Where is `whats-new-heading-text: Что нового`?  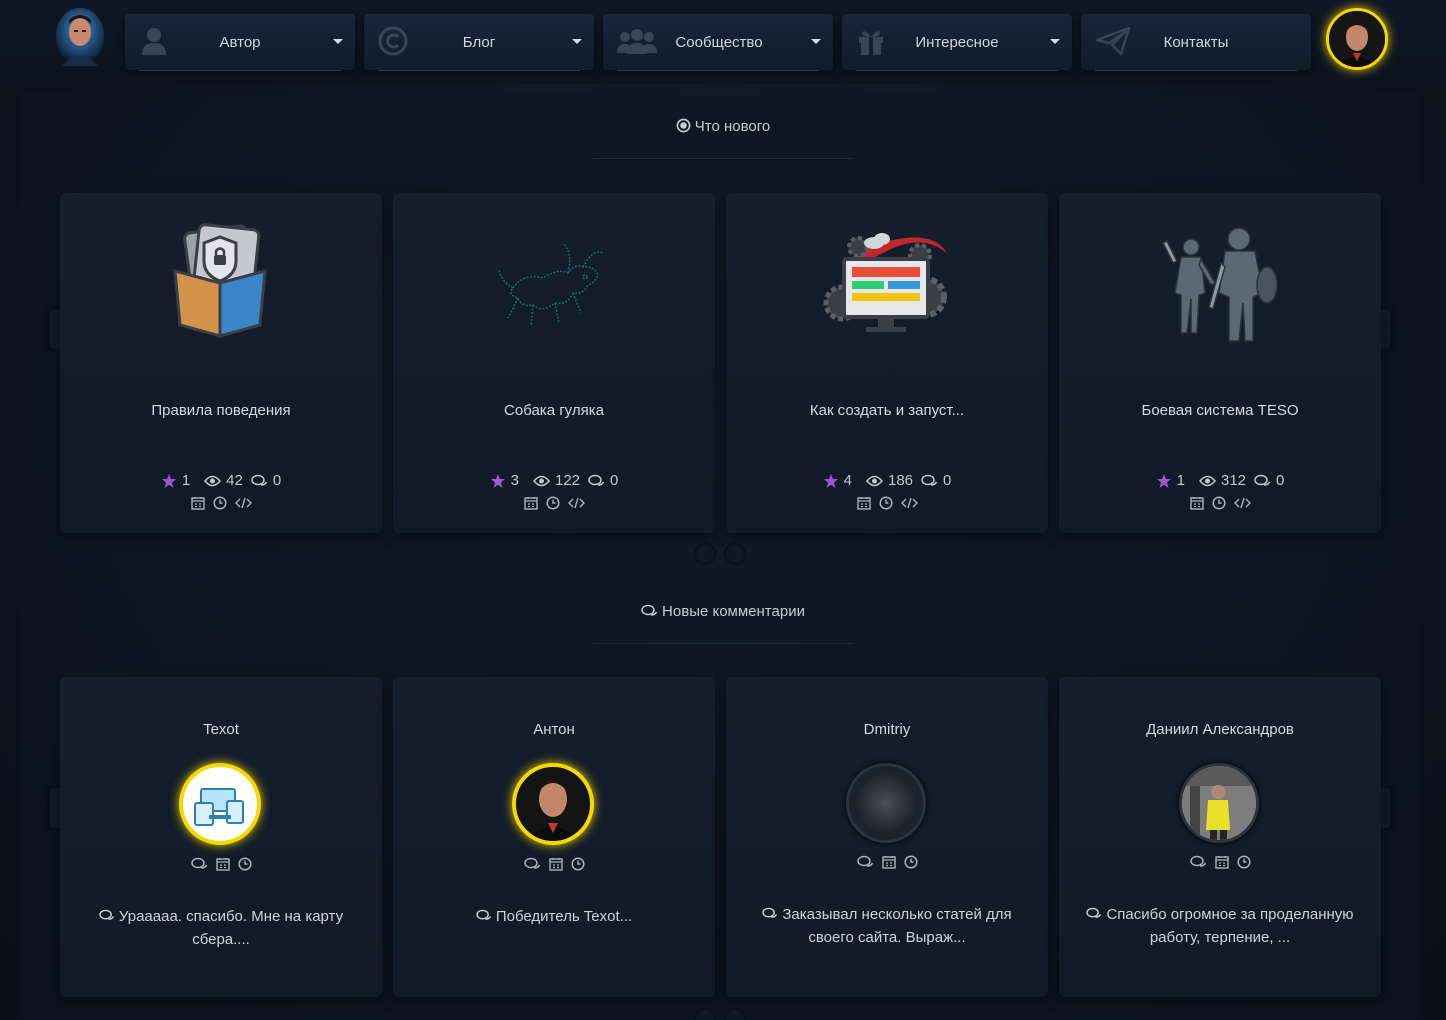 whats-new-heading-text: Что нового is located at coordinates (732, 126).